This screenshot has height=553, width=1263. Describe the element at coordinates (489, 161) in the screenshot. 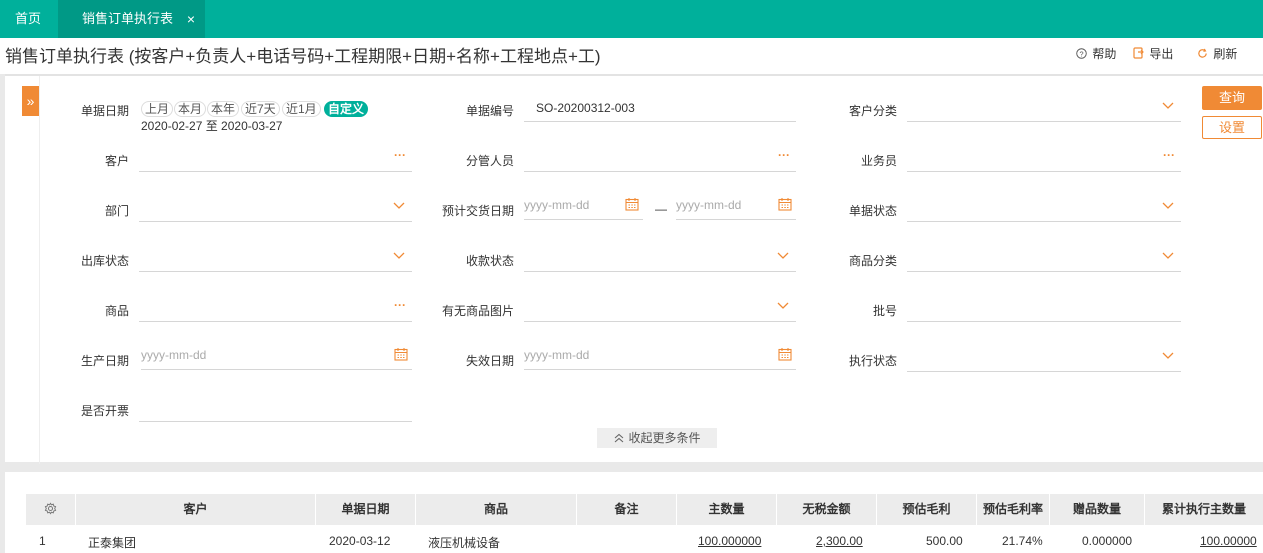

I see `manager-label: 分管人员` at that location.